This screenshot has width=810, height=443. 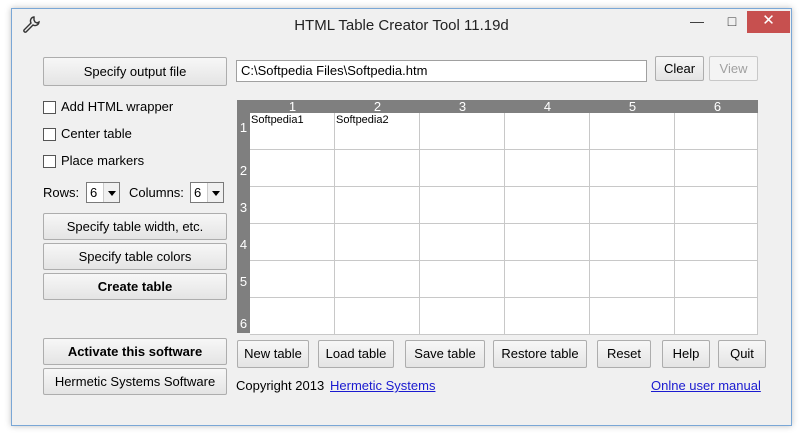 I want to click on columns-label: Columns:, so click(x=156, y=192).